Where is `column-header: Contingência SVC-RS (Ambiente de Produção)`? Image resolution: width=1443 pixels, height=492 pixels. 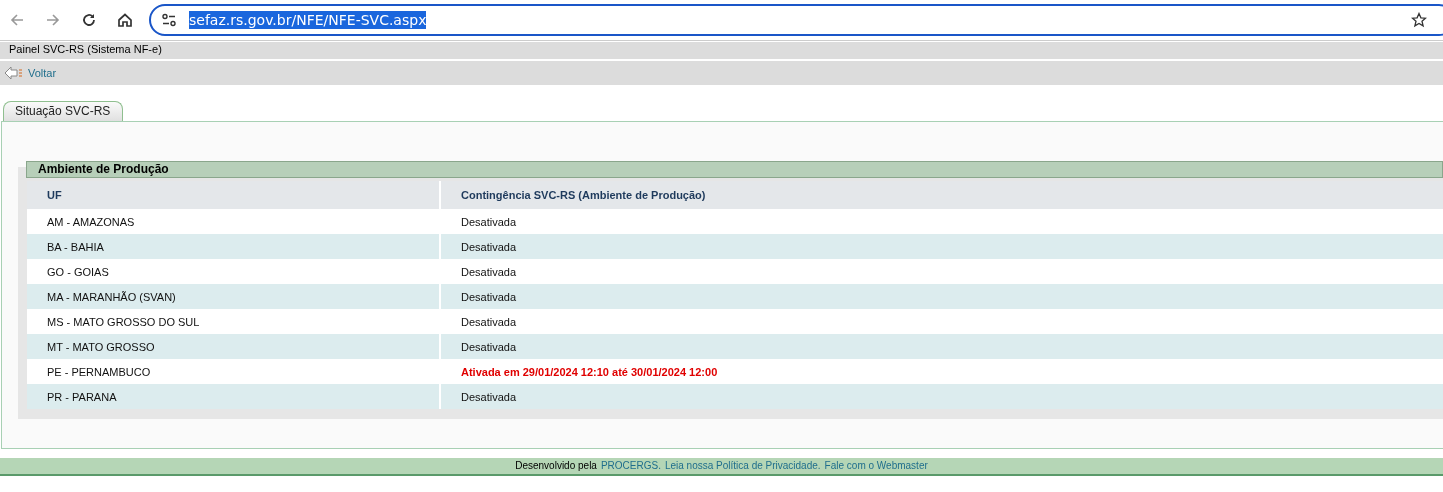 column-header: Contingência SVC-RS (Ambiente de Produção) is located at coordinates (941, 195).